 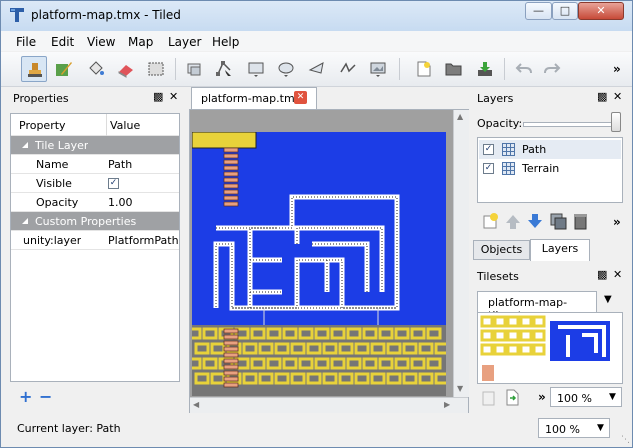 I want to click on tab-objects: Objects, so click(x=501, y=250).